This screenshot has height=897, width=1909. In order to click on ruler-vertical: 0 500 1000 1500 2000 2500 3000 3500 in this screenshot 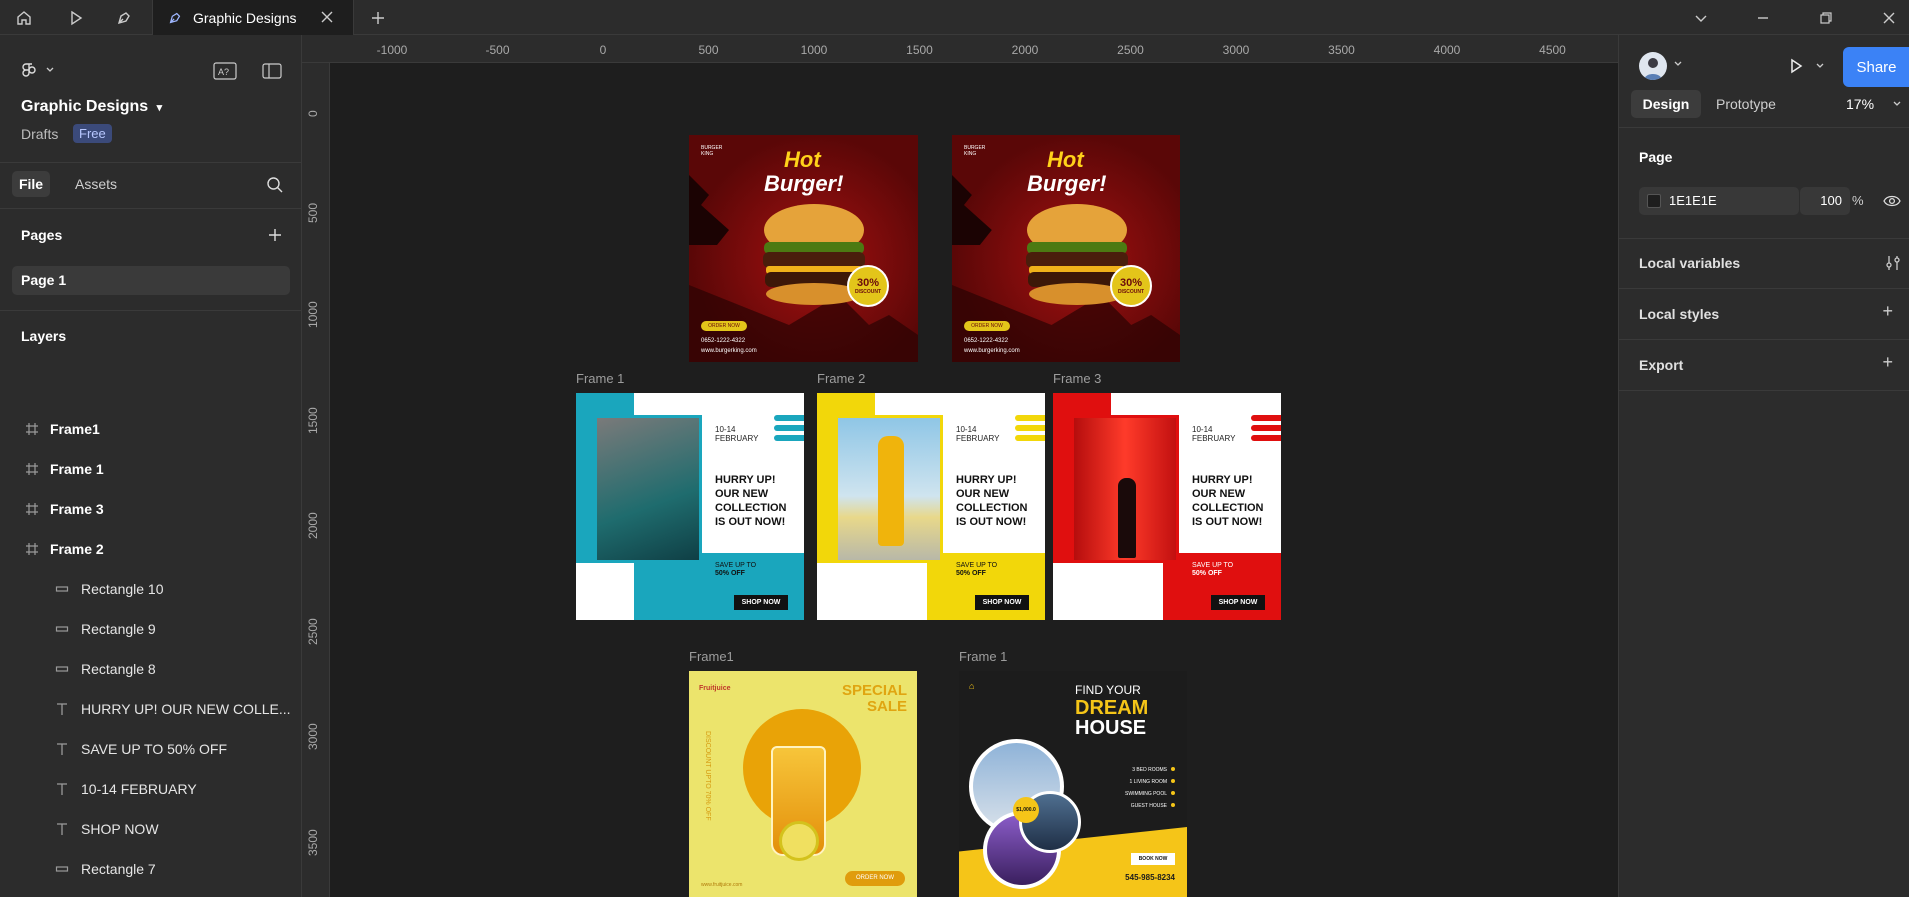, I will do `click(316, 480)`.